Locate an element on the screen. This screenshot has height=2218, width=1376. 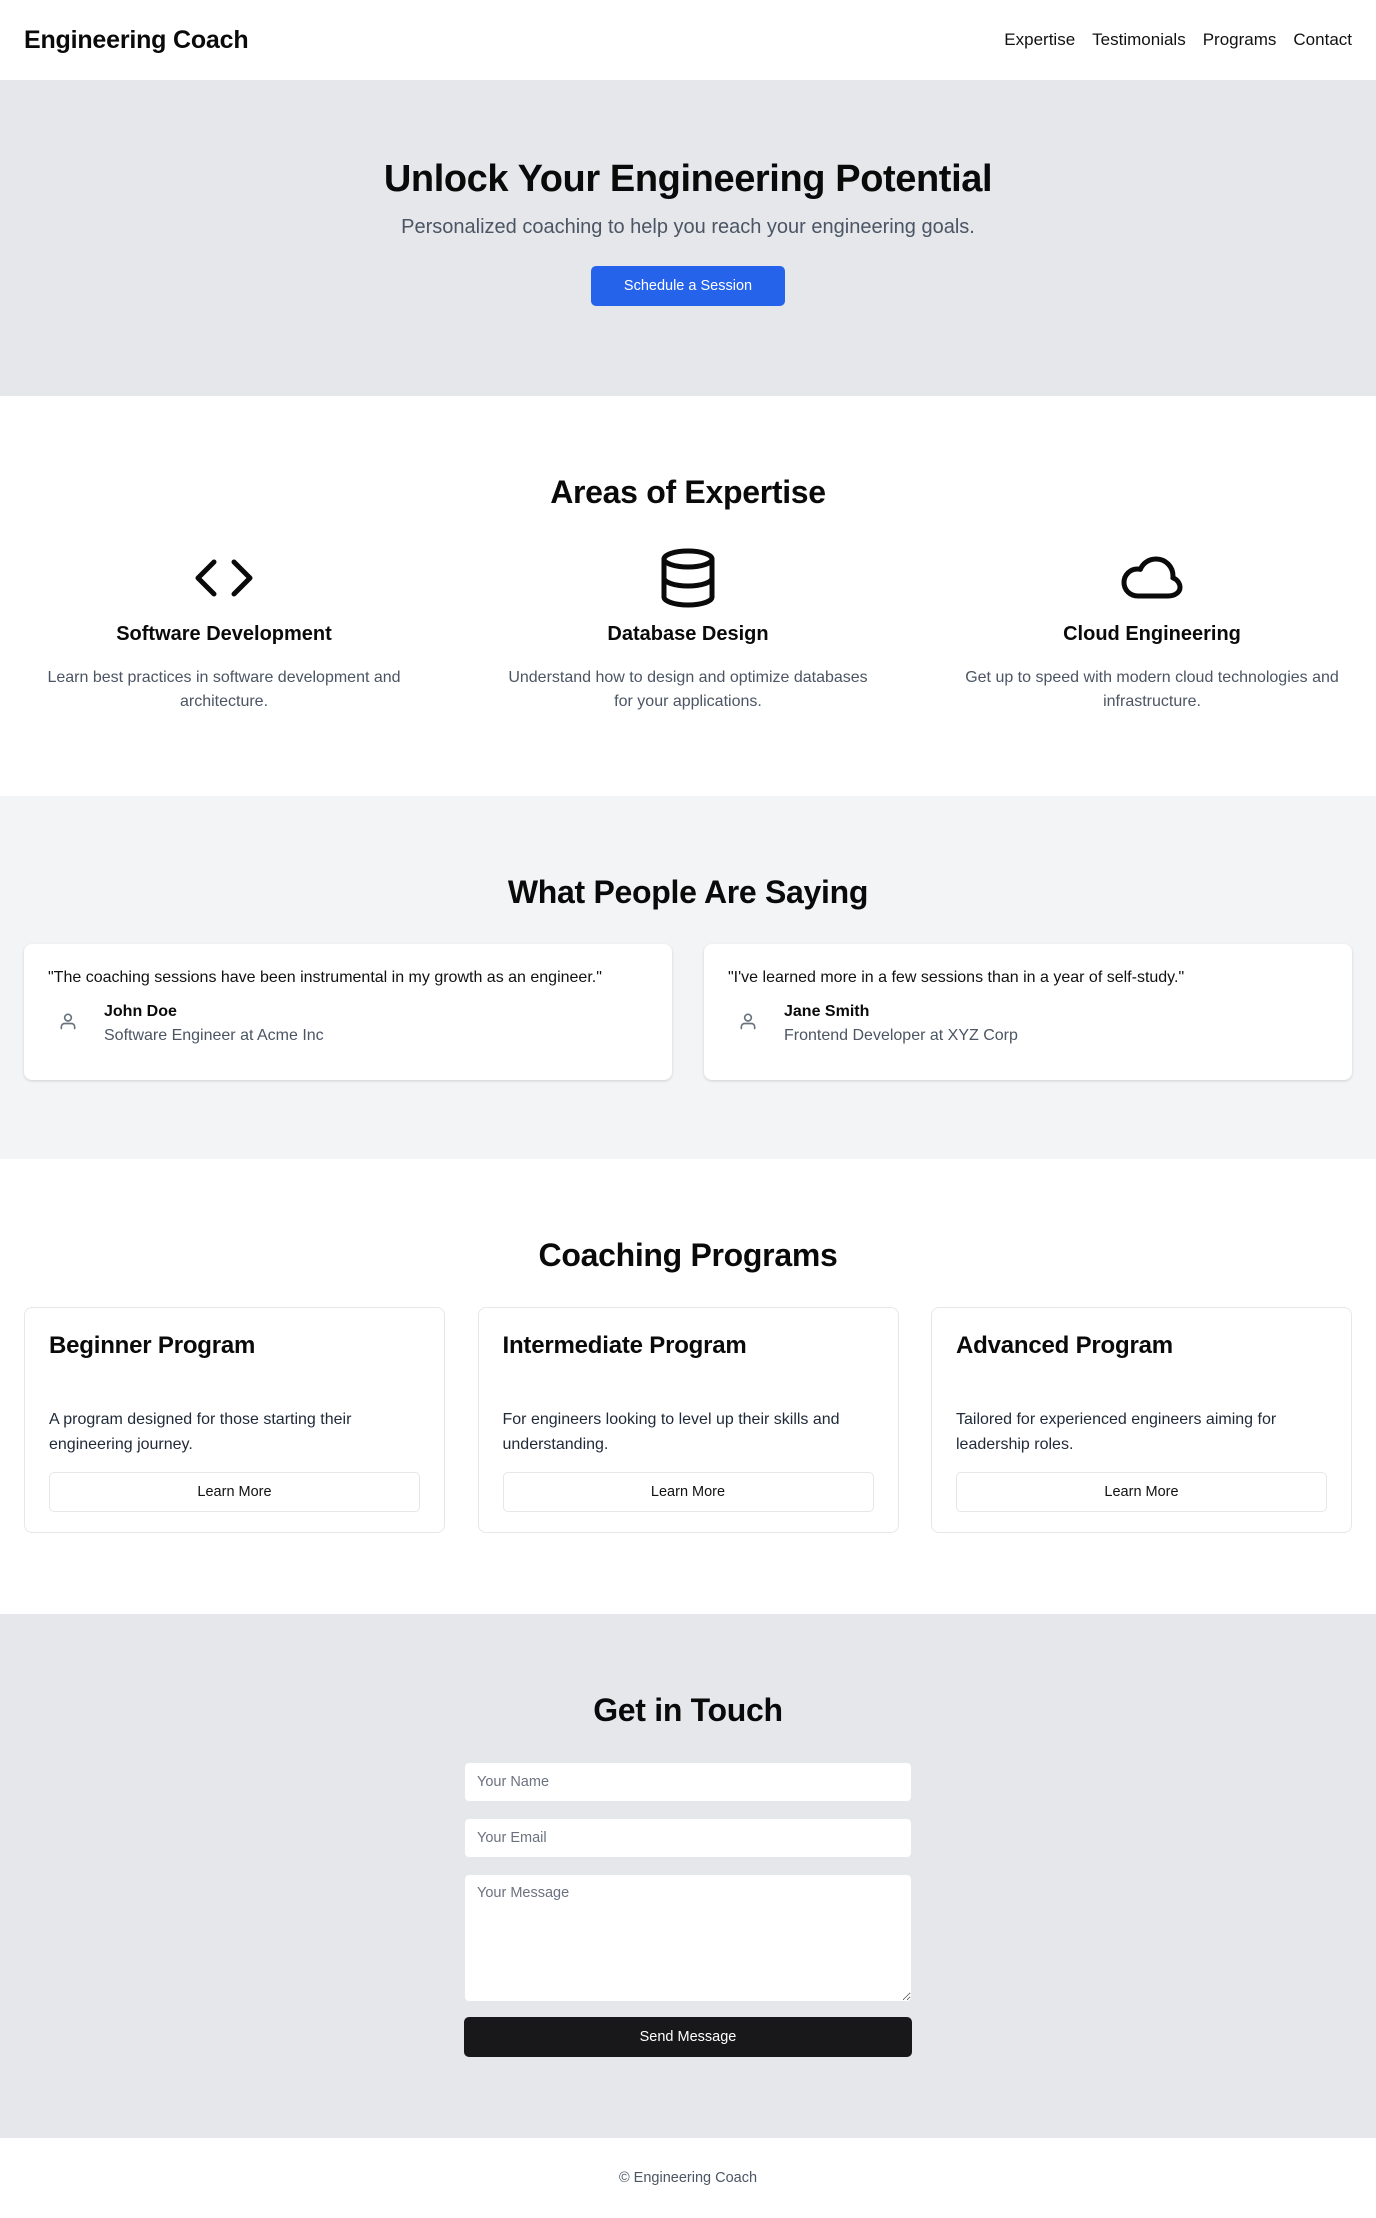
name-field is located at coordinates (688, 1782).